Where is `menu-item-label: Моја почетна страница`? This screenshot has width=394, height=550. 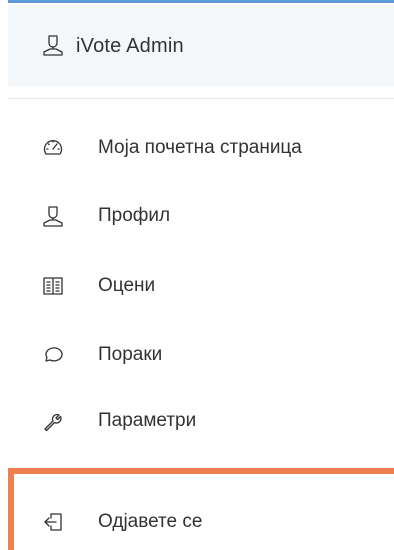 menu-item-label: Моја почетна страница is located at coordinates (200, 147).